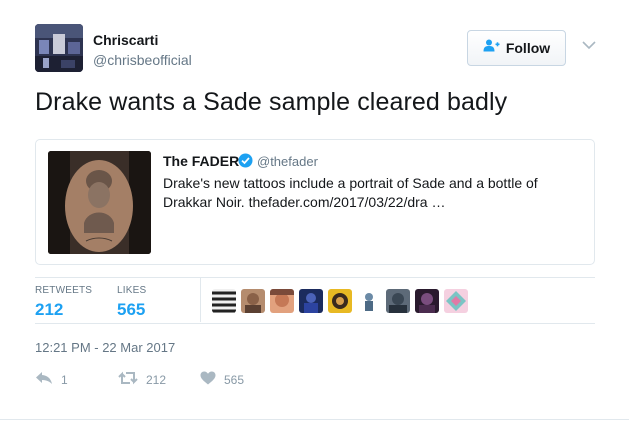  I want to click on retweet-icon, so click(128, 379).